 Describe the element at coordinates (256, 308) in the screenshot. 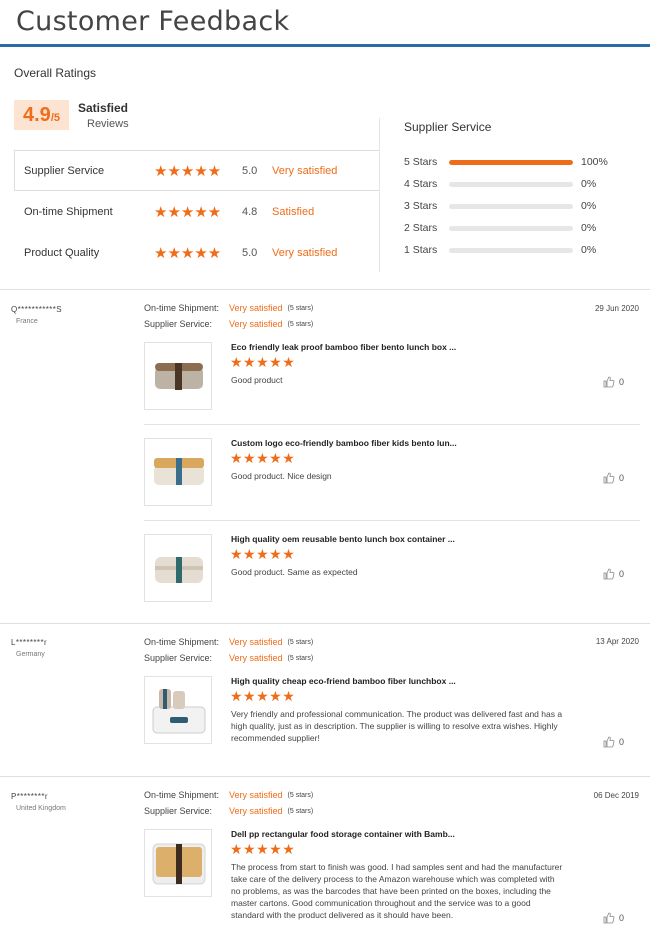

I see `shipment-value: Very satisfied` at that location.